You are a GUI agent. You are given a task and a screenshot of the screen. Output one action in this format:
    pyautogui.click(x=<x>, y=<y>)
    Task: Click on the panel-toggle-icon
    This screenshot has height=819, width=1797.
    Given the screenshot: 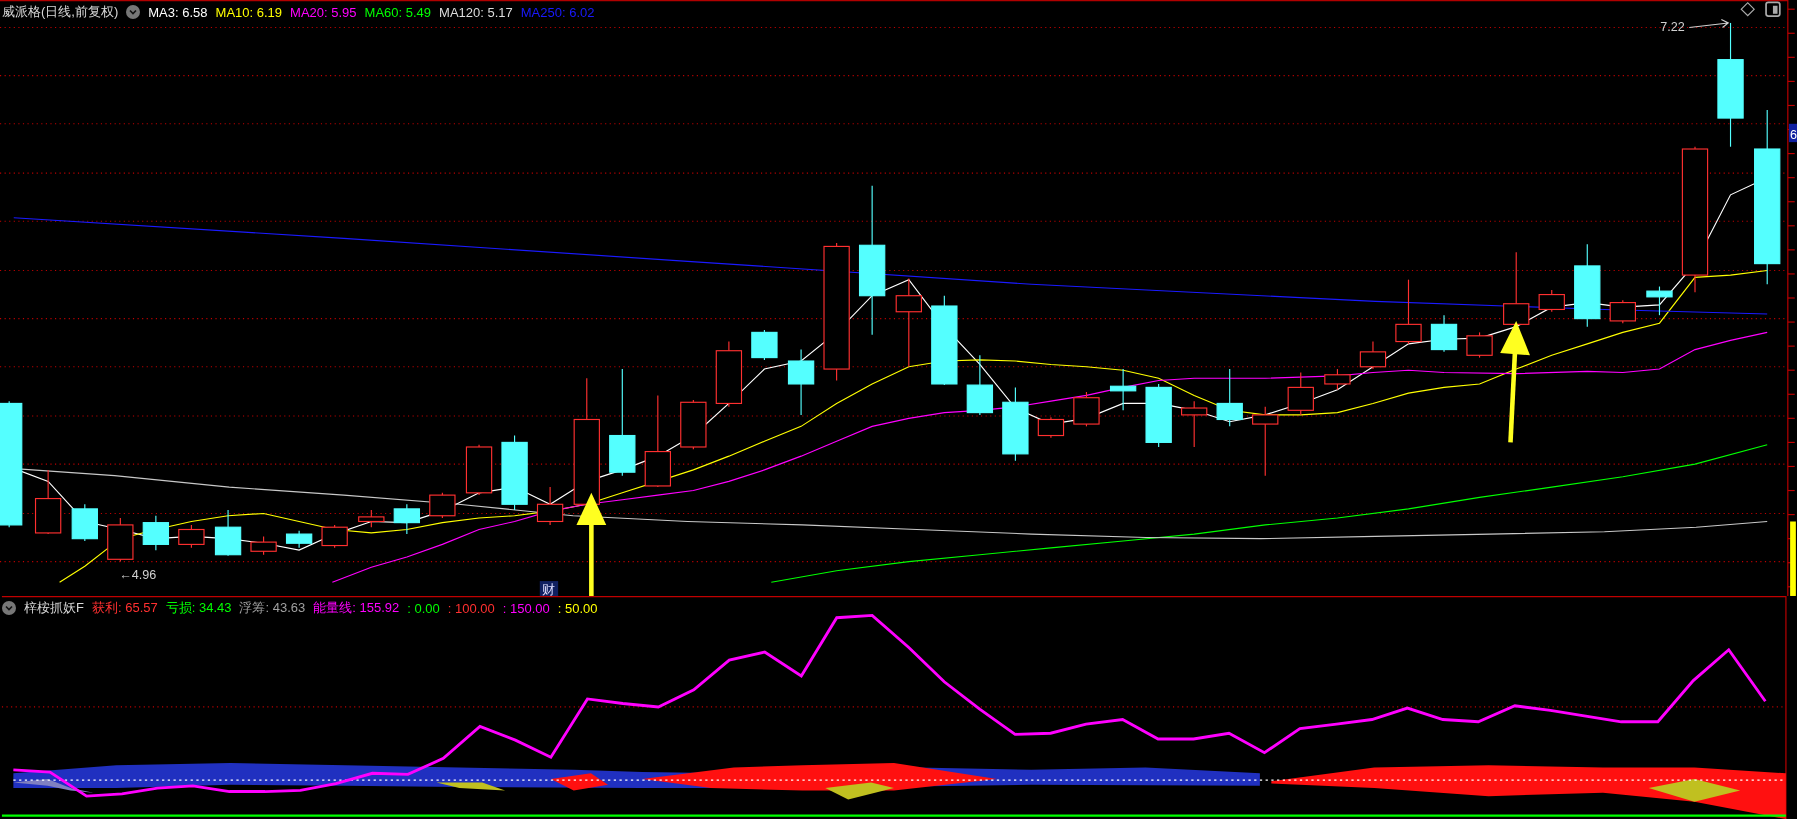 What is the action you would take?
    pyautogui.click(x=1773, y=9)
    